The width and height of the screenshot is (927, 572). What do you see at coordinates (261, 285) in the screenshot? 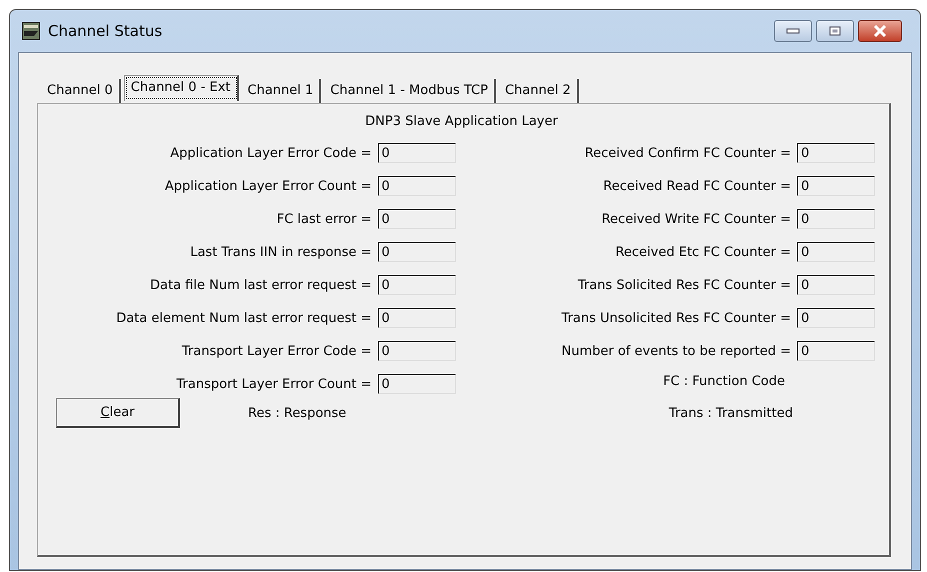
I see `field-label: Data file Num last error request =` at bounding box center [261, 285].